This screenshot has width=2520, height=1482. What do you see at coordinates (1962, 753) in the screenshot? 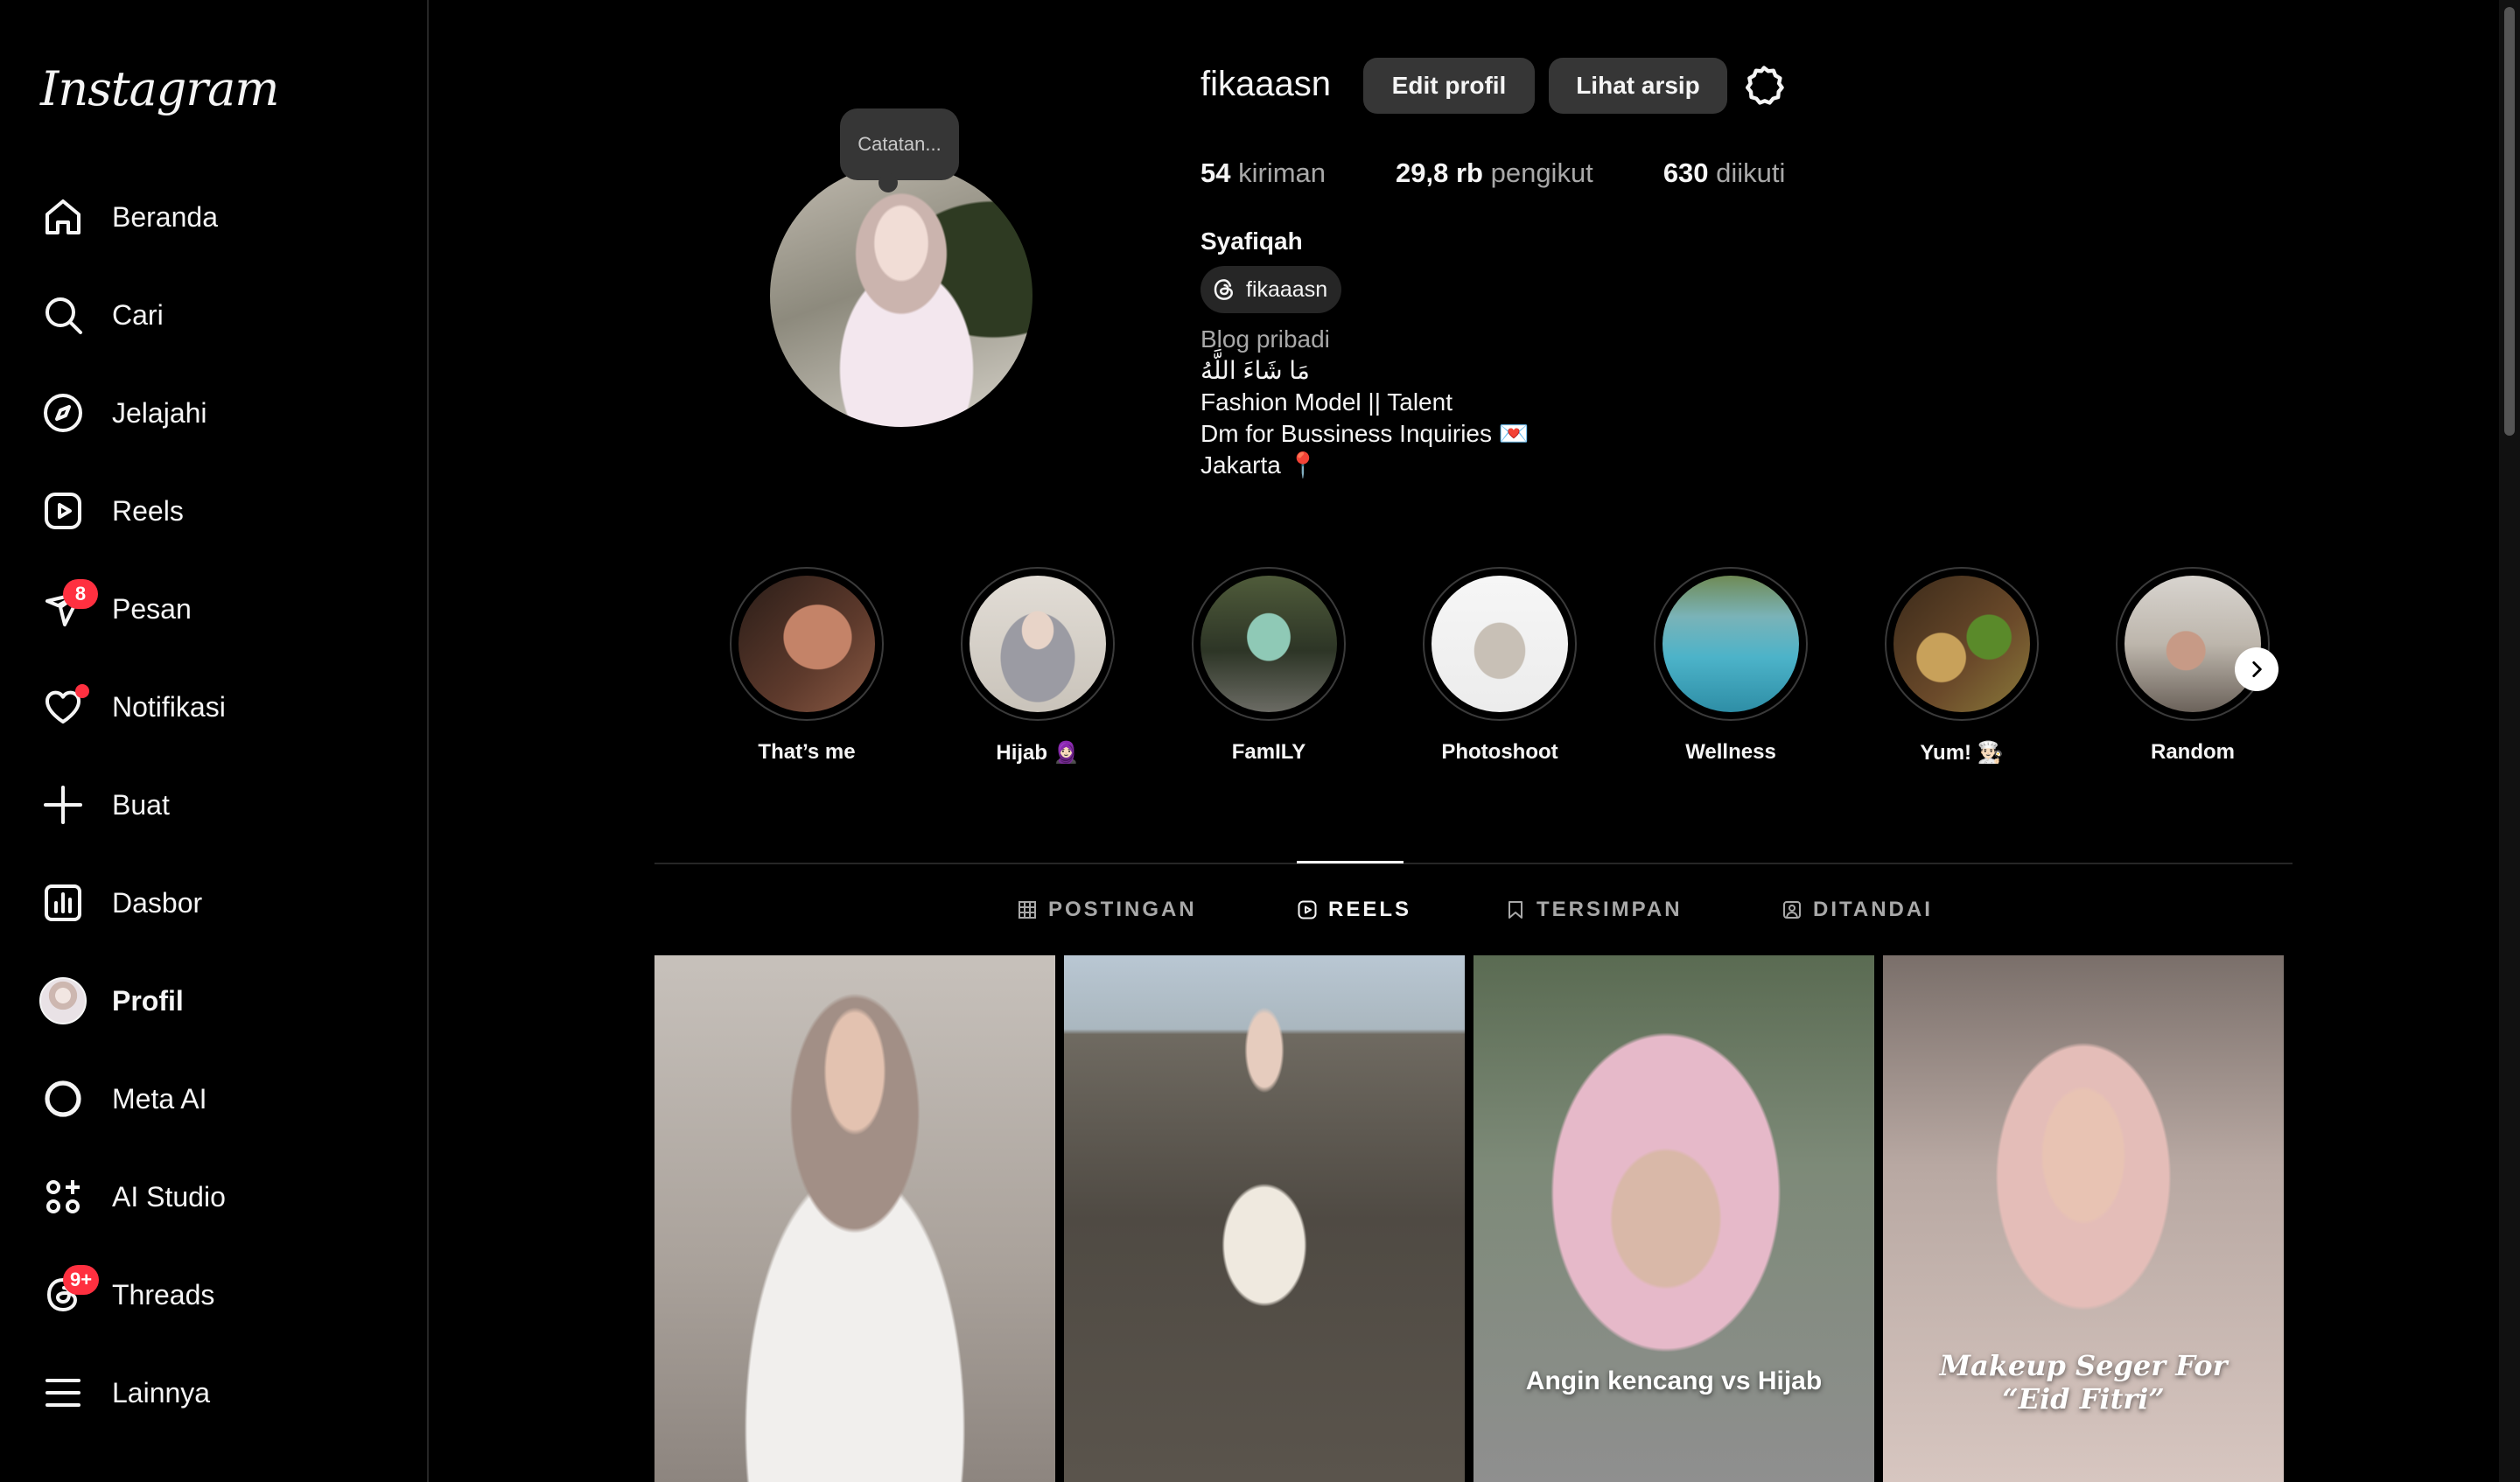
I see `highlight-label: Yum! 👨🏻‍🍳` at bounding box center [1962, 753].